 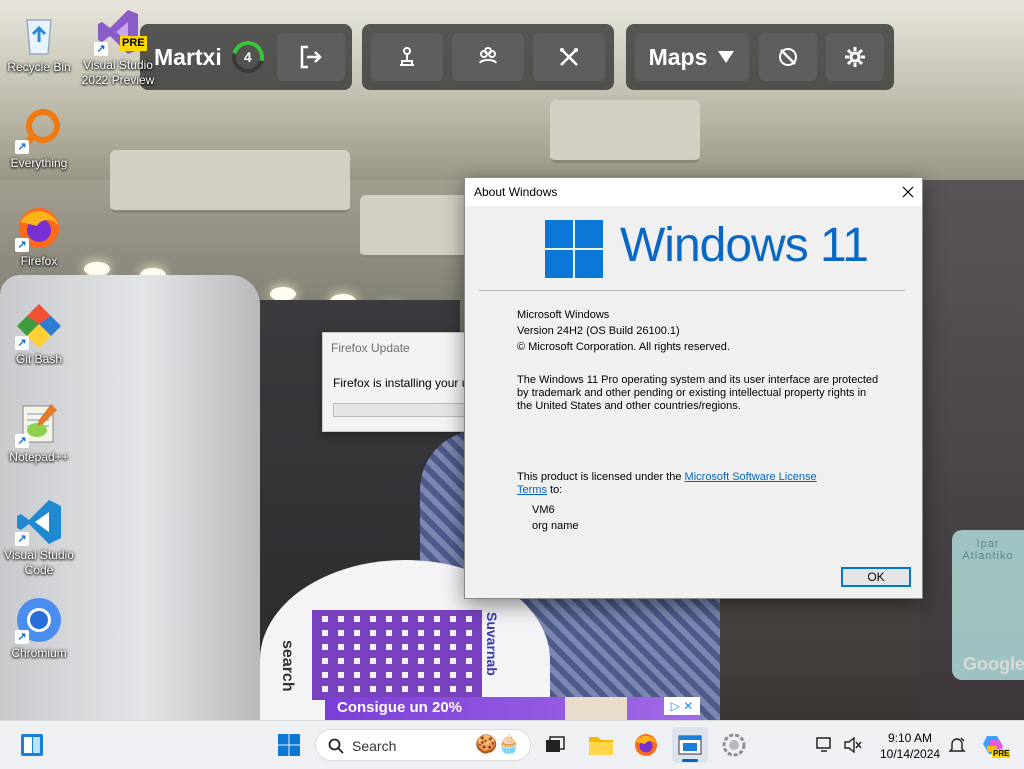 I want to click on sv-user-panel: Martxi 4, so click(x=211, y=57).